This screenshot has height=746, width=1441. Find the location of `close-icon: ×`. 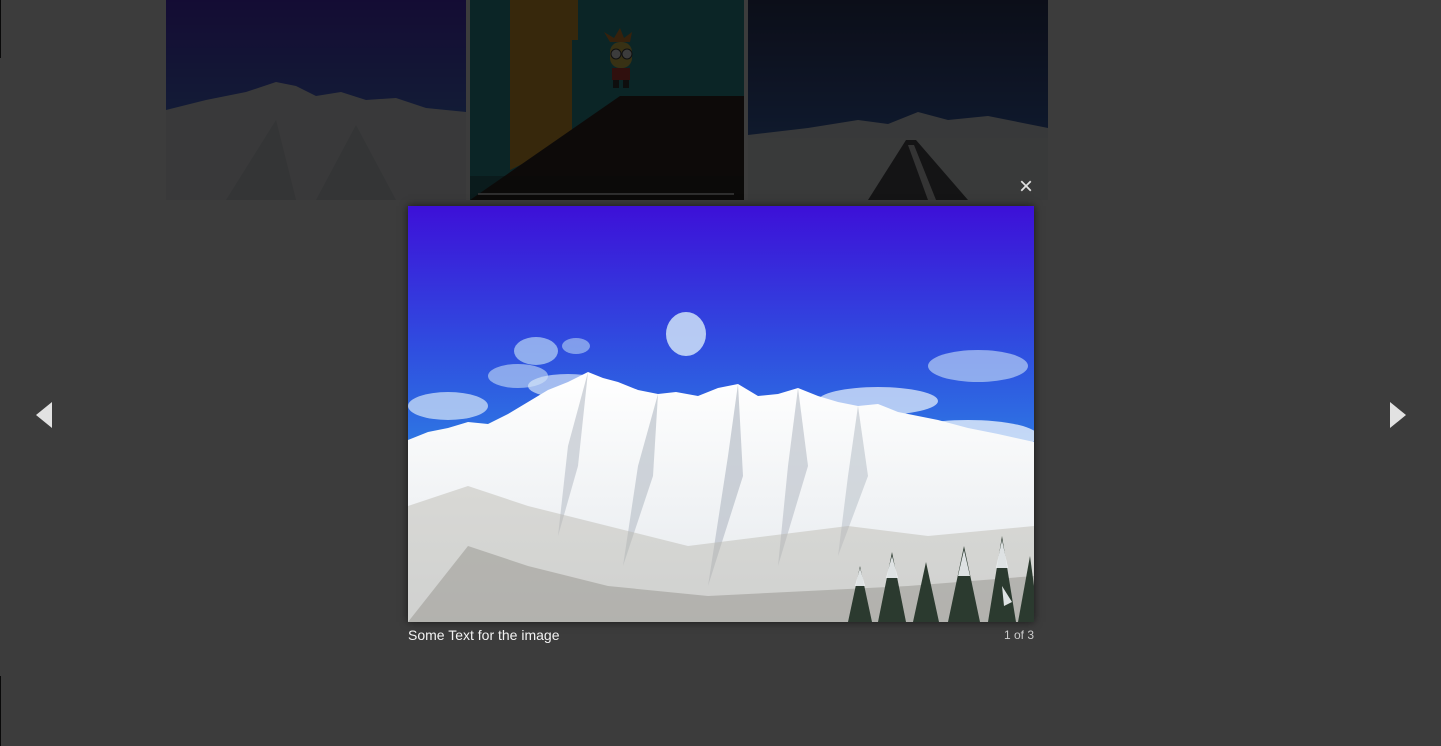

close-icon: × is located at coordinates (1026, 187).